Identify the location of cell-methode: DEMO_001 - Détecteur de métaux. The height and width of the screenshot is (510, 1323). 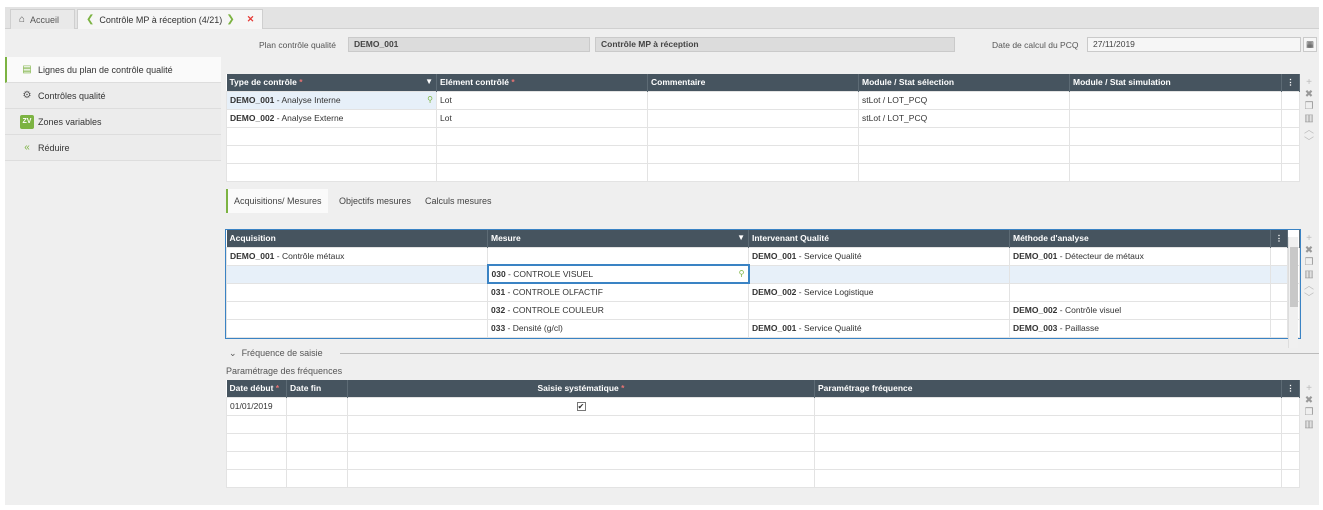
(1140, 256).